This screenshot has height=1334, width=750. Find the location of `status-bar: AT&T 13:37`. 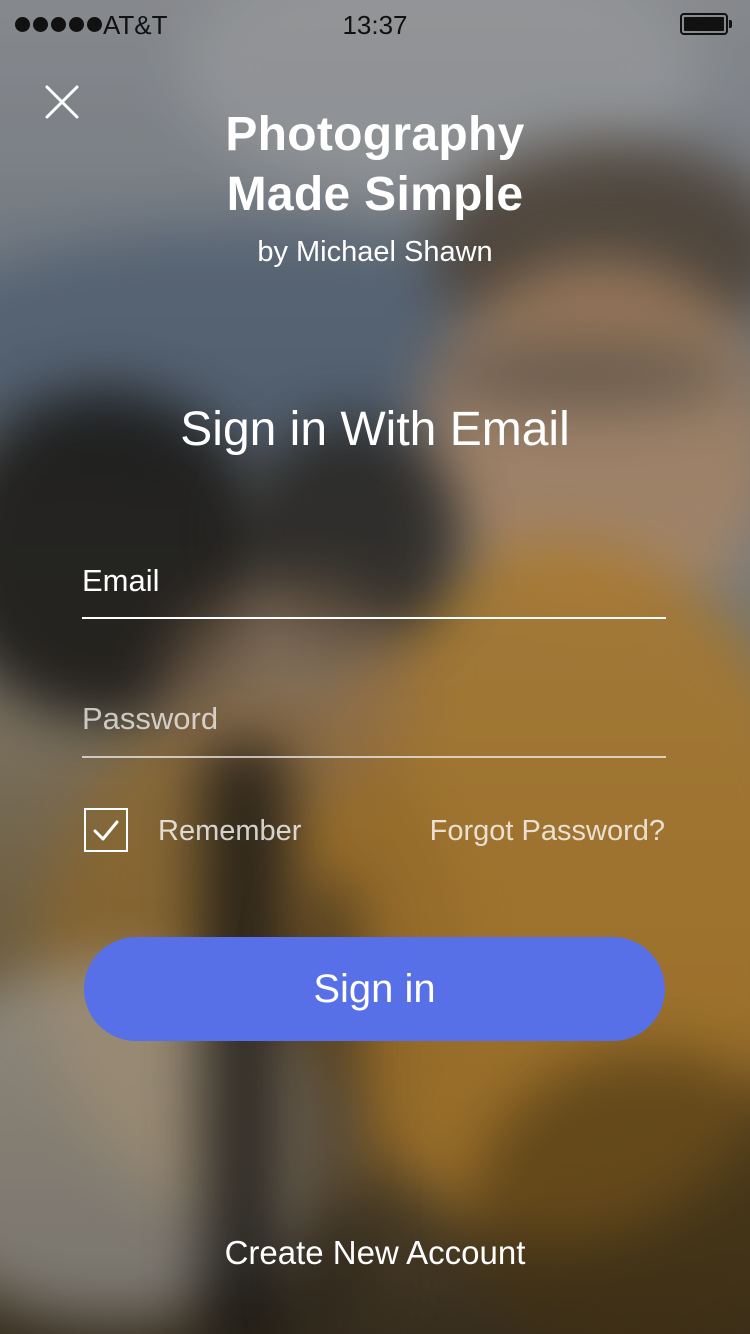

status-bar: AT&T 13:37 is located at coordinates (375, 25).